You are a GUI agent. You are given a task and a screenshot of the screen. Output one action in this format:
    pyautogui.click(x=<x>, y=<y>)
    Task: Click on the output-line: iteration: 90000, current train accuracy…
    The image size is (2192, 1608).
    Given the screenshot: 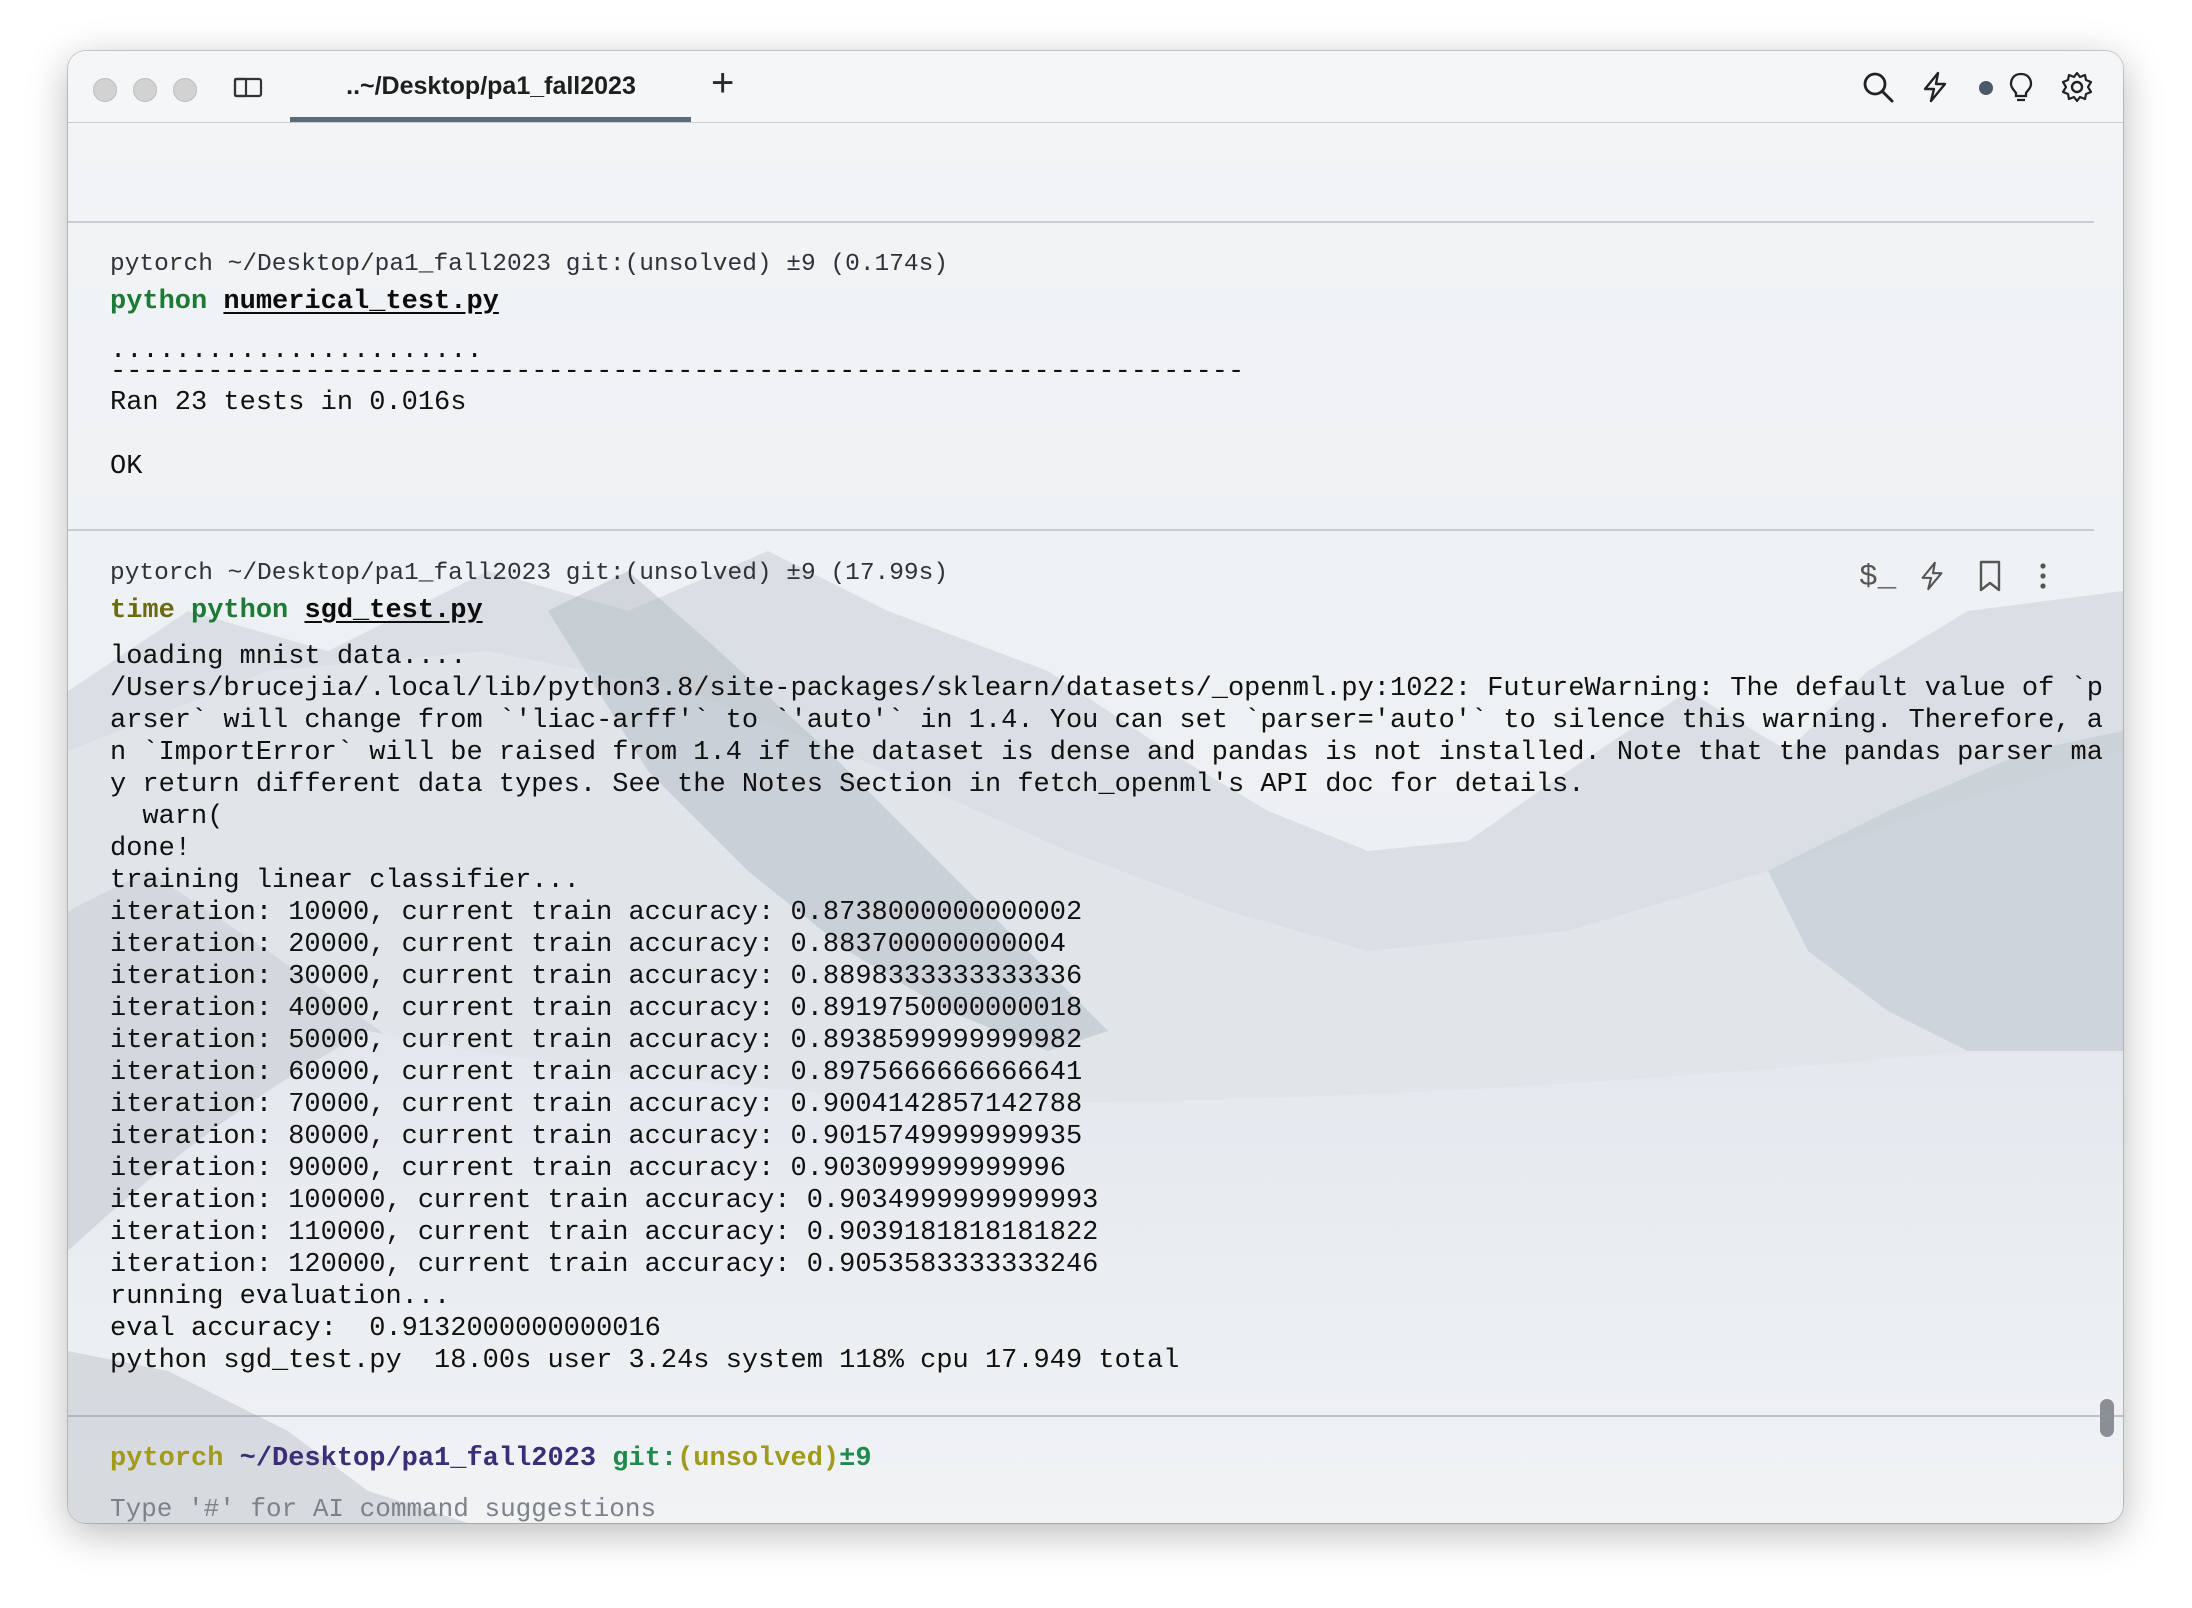 What is the action you would take?
    pyautogui.click(x=588, y=1169)
    